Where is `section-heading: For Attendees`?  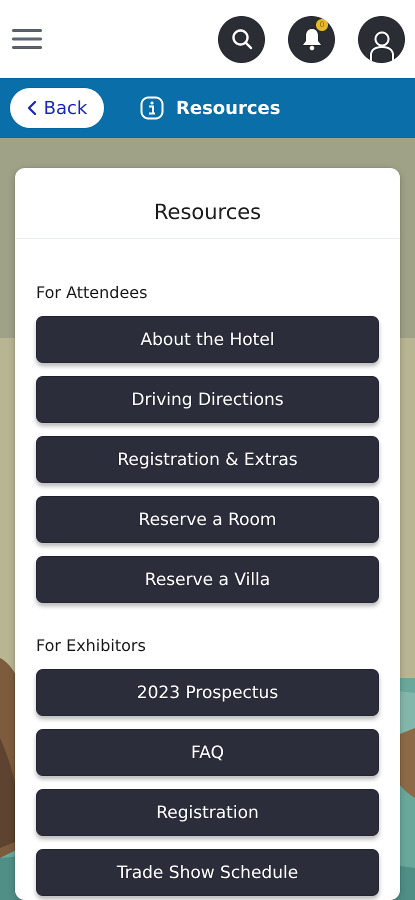
section-heading: For Attendees is located at coordinates (92, 292).